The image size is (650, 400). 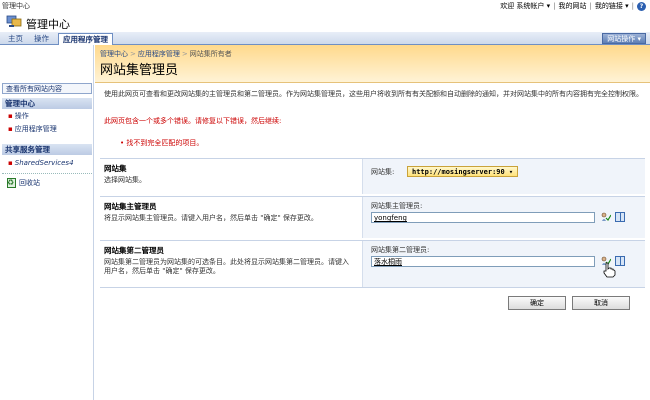 I want to click on breadcrumb-application-management: 应用程序管理, so click(x=159, y=54).